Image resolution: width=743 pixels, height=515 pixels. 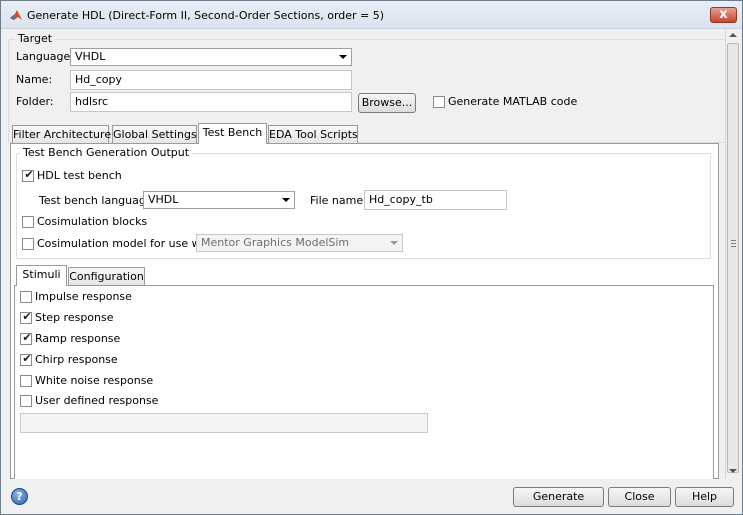 What do you see at coordinates (97, 400) in the screenshot?
I see `user-defined-response-label: User defined response` at bounding box center [97, 400].